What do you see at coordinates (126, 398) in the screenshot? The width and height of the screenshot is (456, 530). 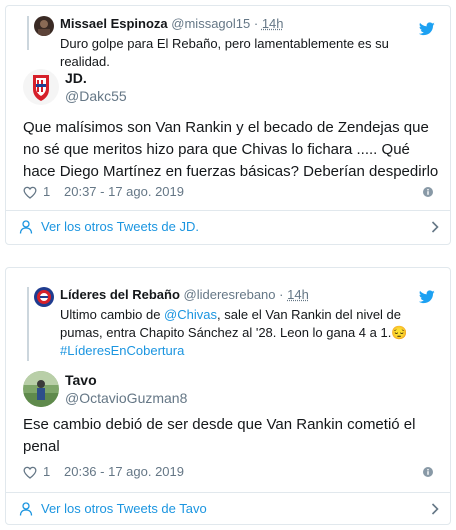 I see `author-handle: @OctavioGuzman8` at bounding box center [126, 398].